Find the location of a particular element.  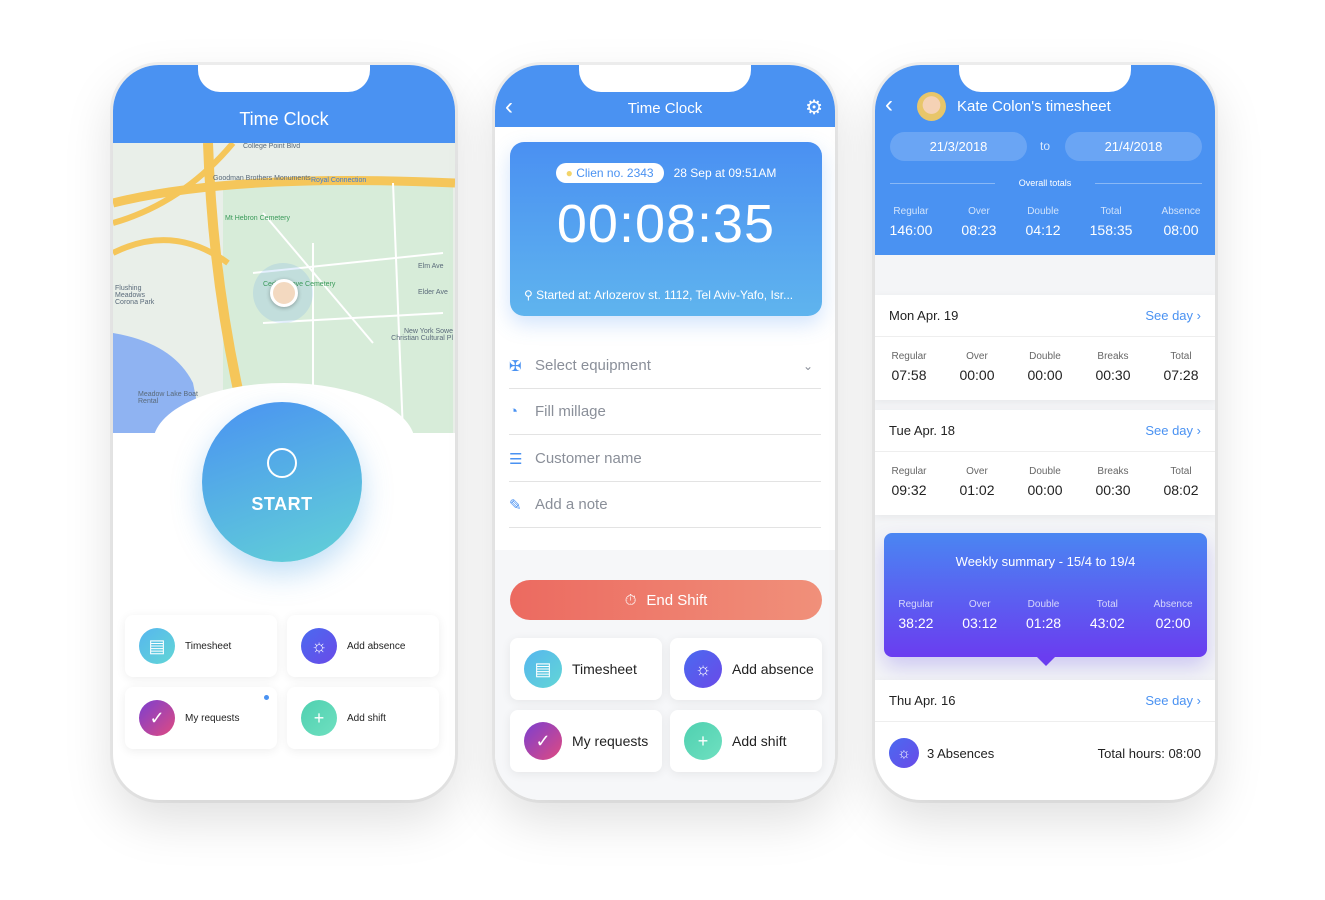

calendar-icon: ▤ is located at coordinates (543, 669).